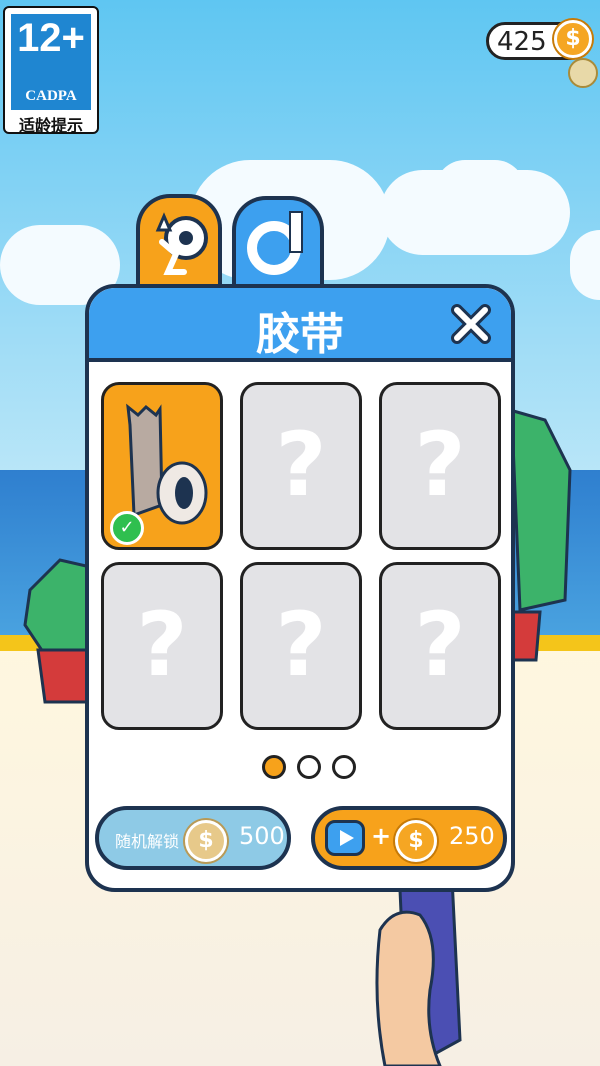  I want to click on watch-ad-price: 250, so click(472, 836).